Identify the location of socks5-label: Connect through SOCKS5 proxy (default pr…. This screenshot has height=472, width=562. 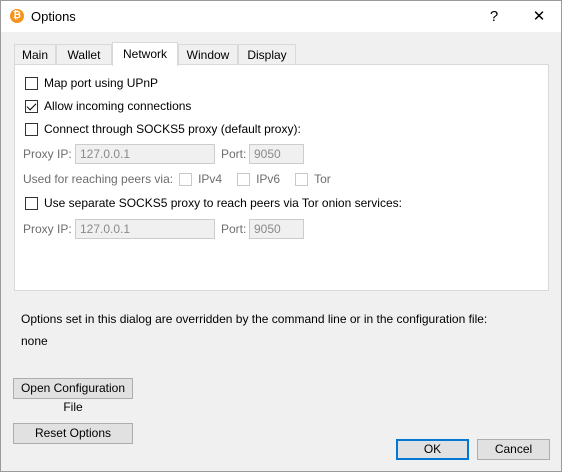
(172, 129).